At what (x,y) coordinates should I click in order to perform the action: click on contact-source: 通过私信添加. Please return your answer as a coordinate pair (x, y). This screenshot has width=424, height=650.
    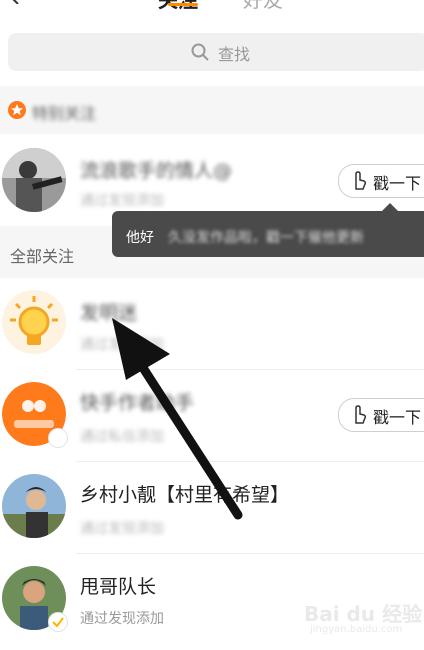
    Looking at the image, I should click on (122, 437).